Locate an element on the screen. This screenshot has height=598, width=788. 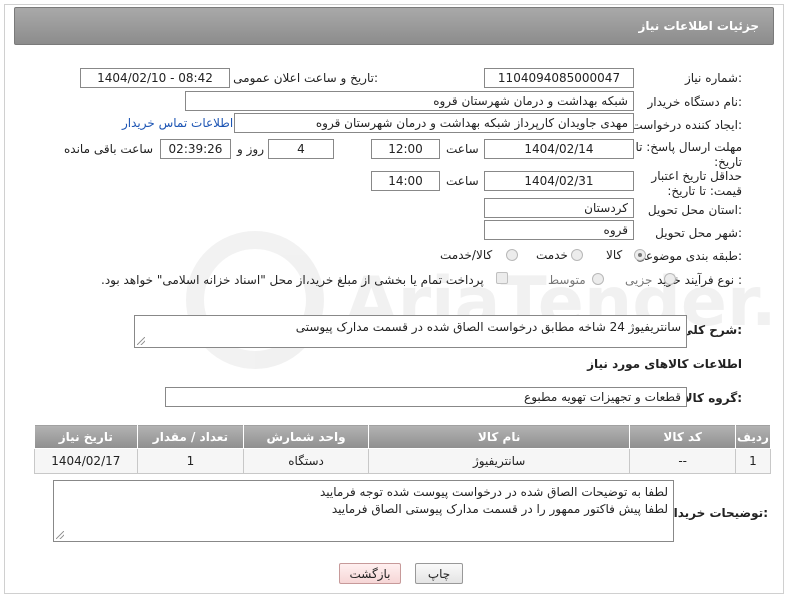
price-validity-time-label: ساعت is located at coordinates (462, 181).